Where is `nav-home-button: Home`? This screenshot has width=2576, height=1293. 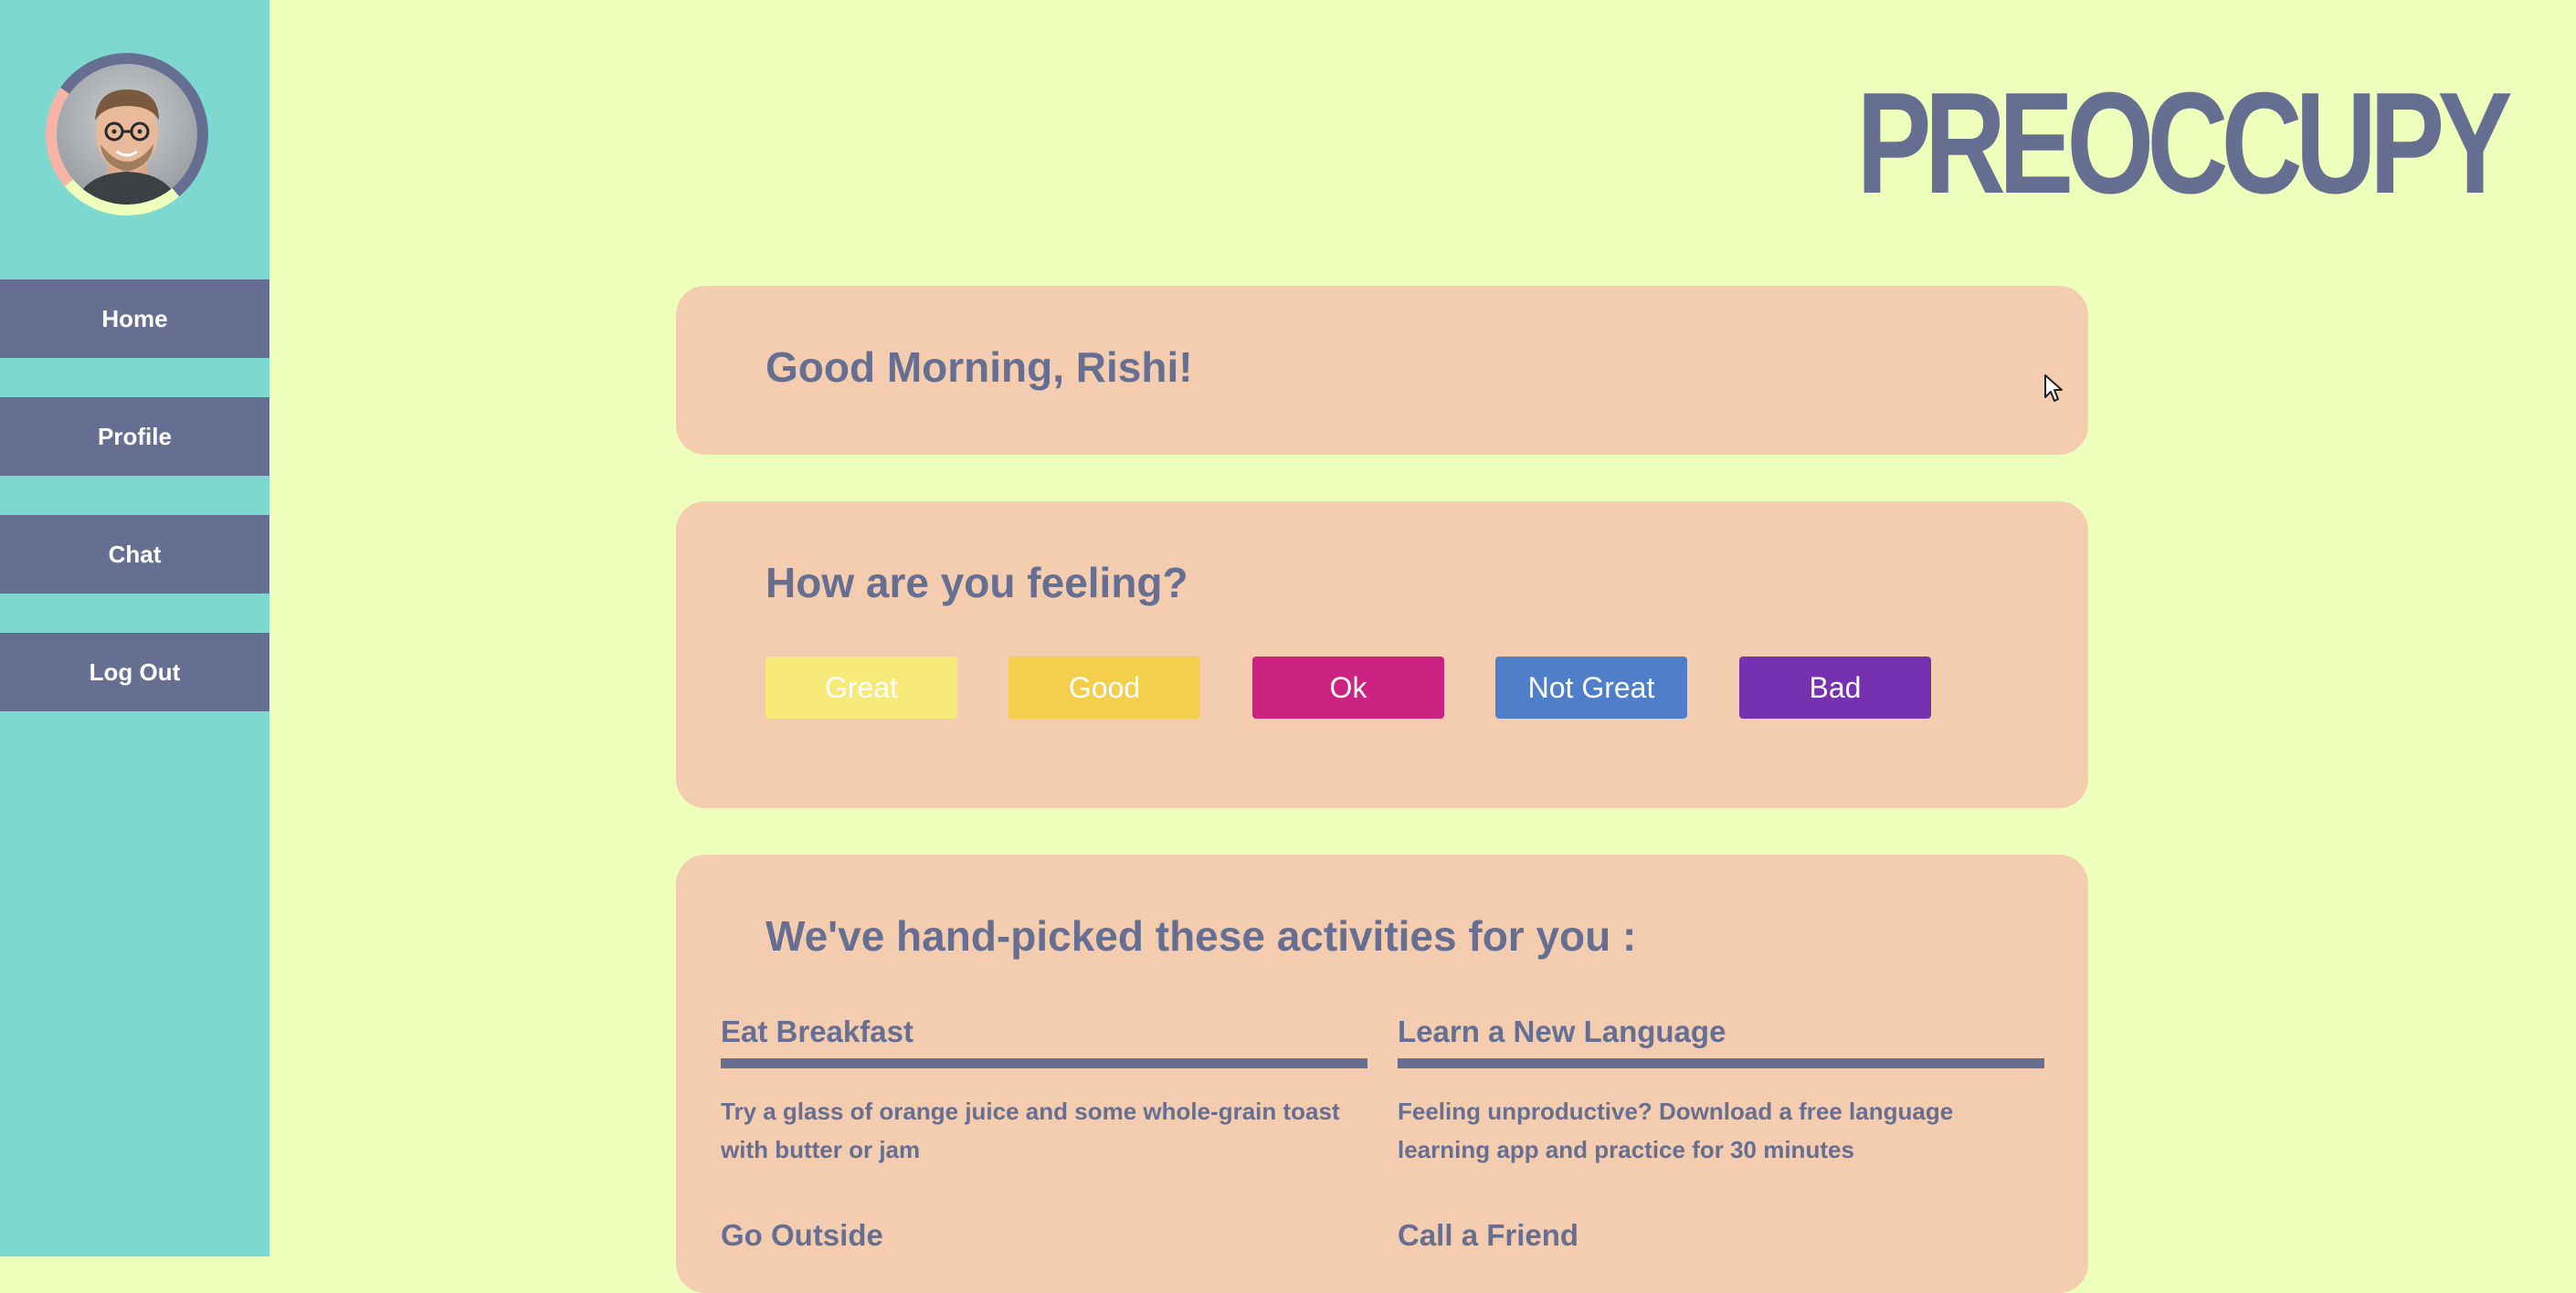
nav-home-button: Home is located at coordinates (134, 318).